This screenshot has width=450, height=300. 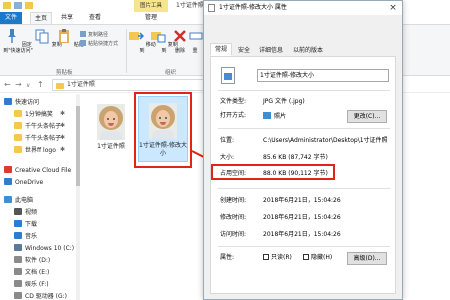 I want to click on tab-home: 主页, so click(x=41, y=18).